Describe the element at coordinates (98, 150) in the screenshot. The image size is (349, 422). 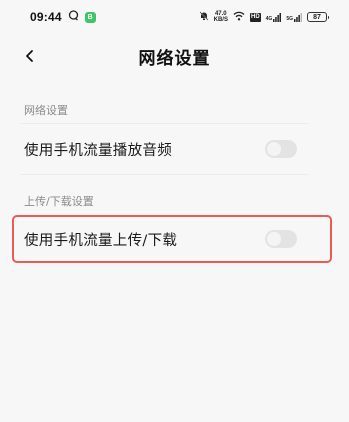
I see `setting-label-audio-cellular: 使用手机流量播放音频` at that location.